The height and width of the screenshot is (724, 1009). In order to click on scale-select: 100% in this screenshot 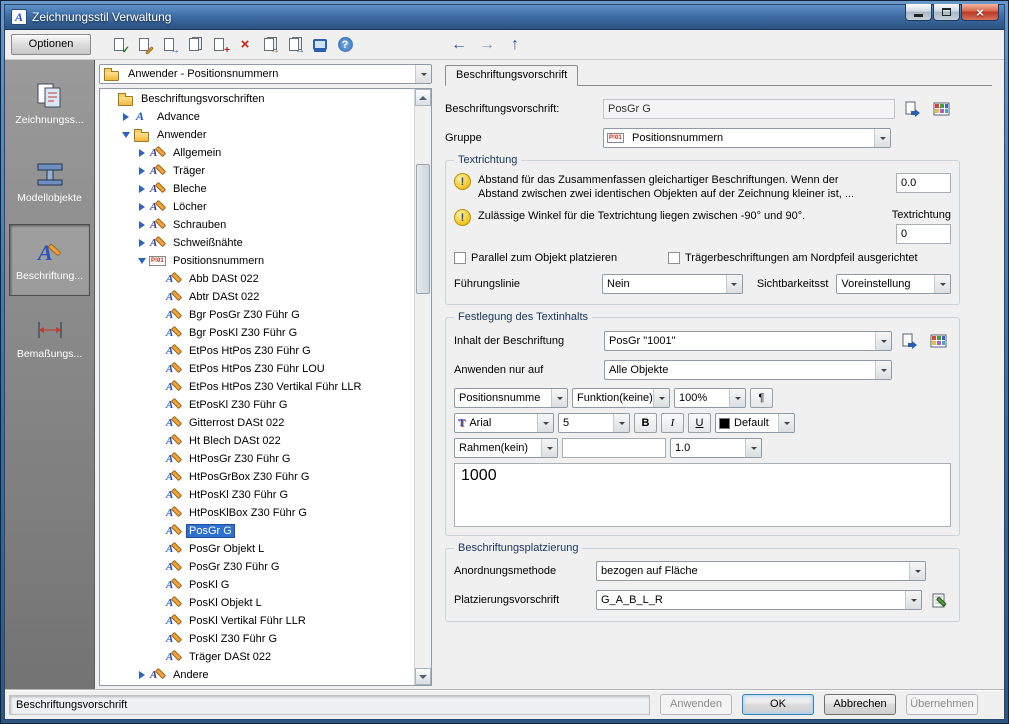, I will do `click(710, 398)`.